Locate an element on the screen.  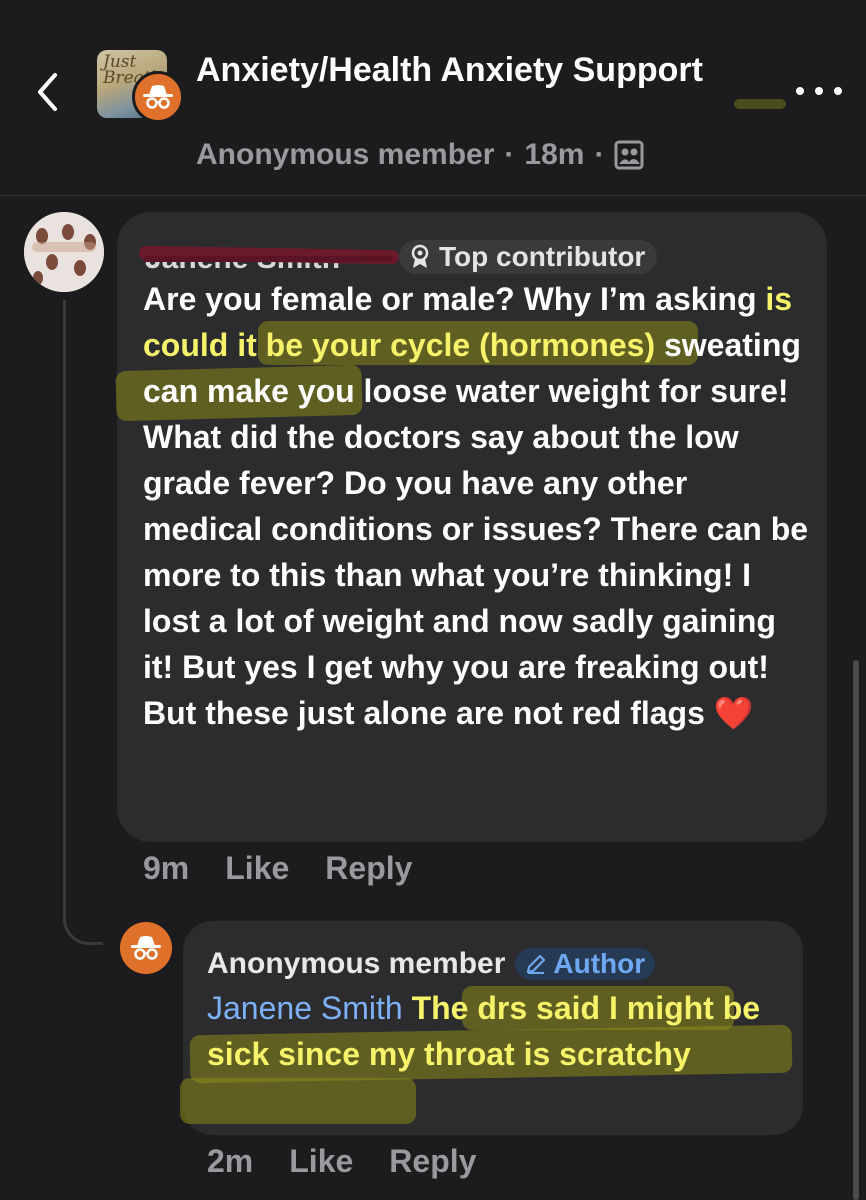
top-contributor-label: Top contributor is located at coordinates (542, 256).